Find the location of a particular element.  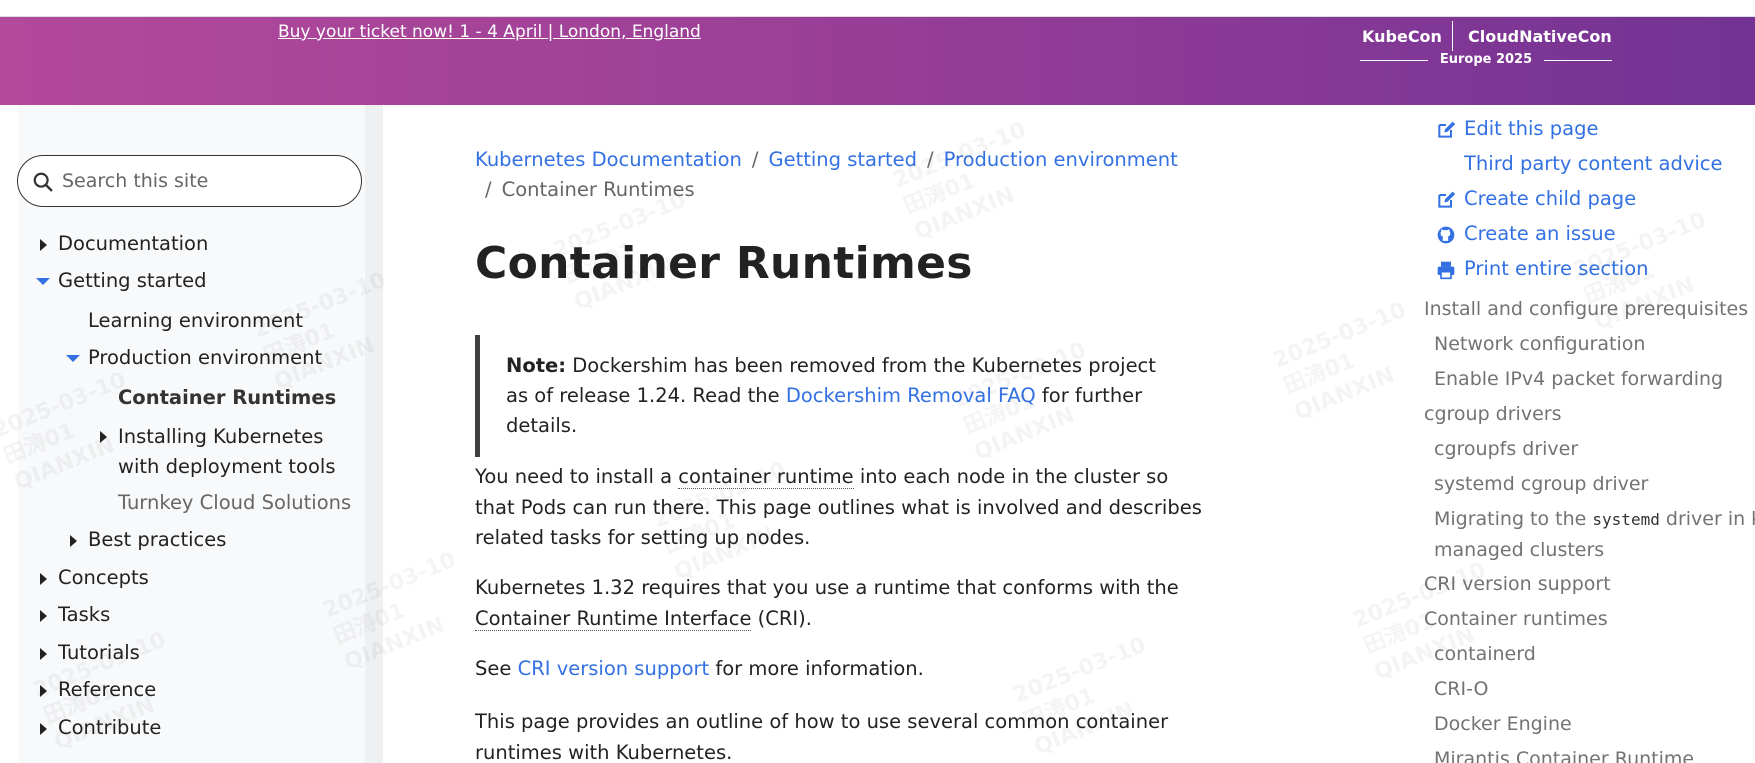

sidebar-item-label: Installing Kubernetes is located at coordinates (221, 436).